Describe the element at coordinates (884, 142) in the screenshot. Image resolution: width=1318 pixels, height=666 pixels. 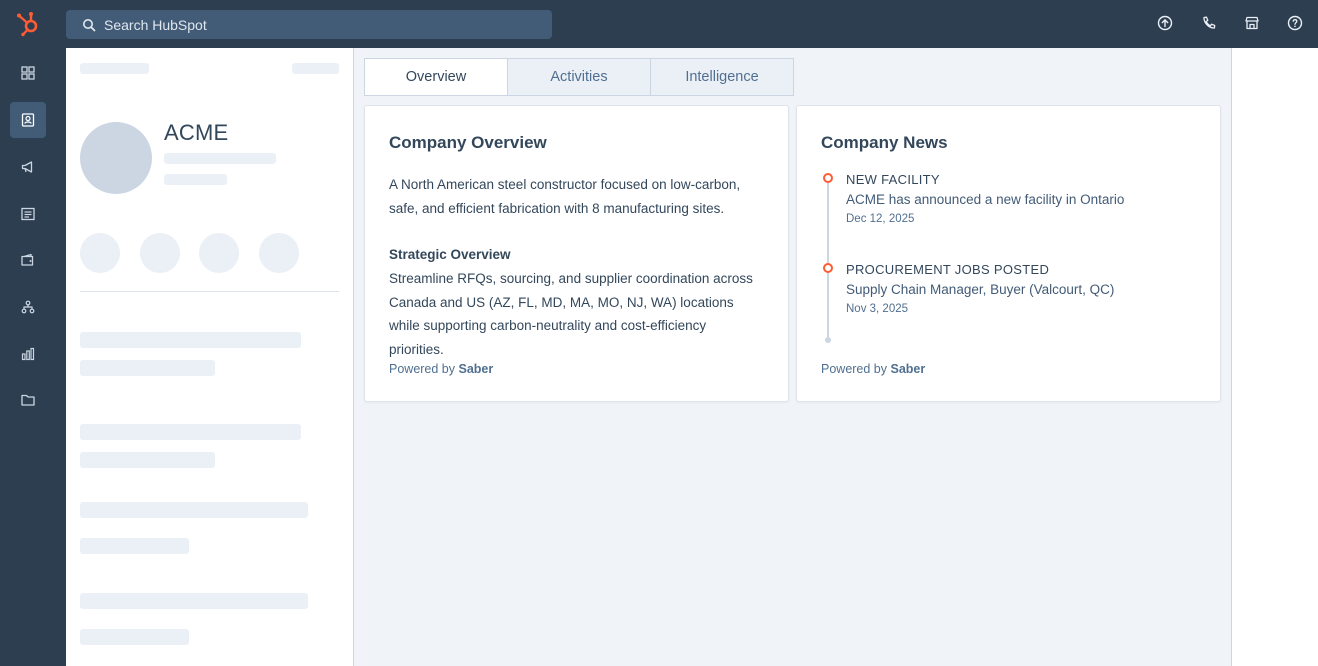
I see `company-news-title: Company News` at that location.